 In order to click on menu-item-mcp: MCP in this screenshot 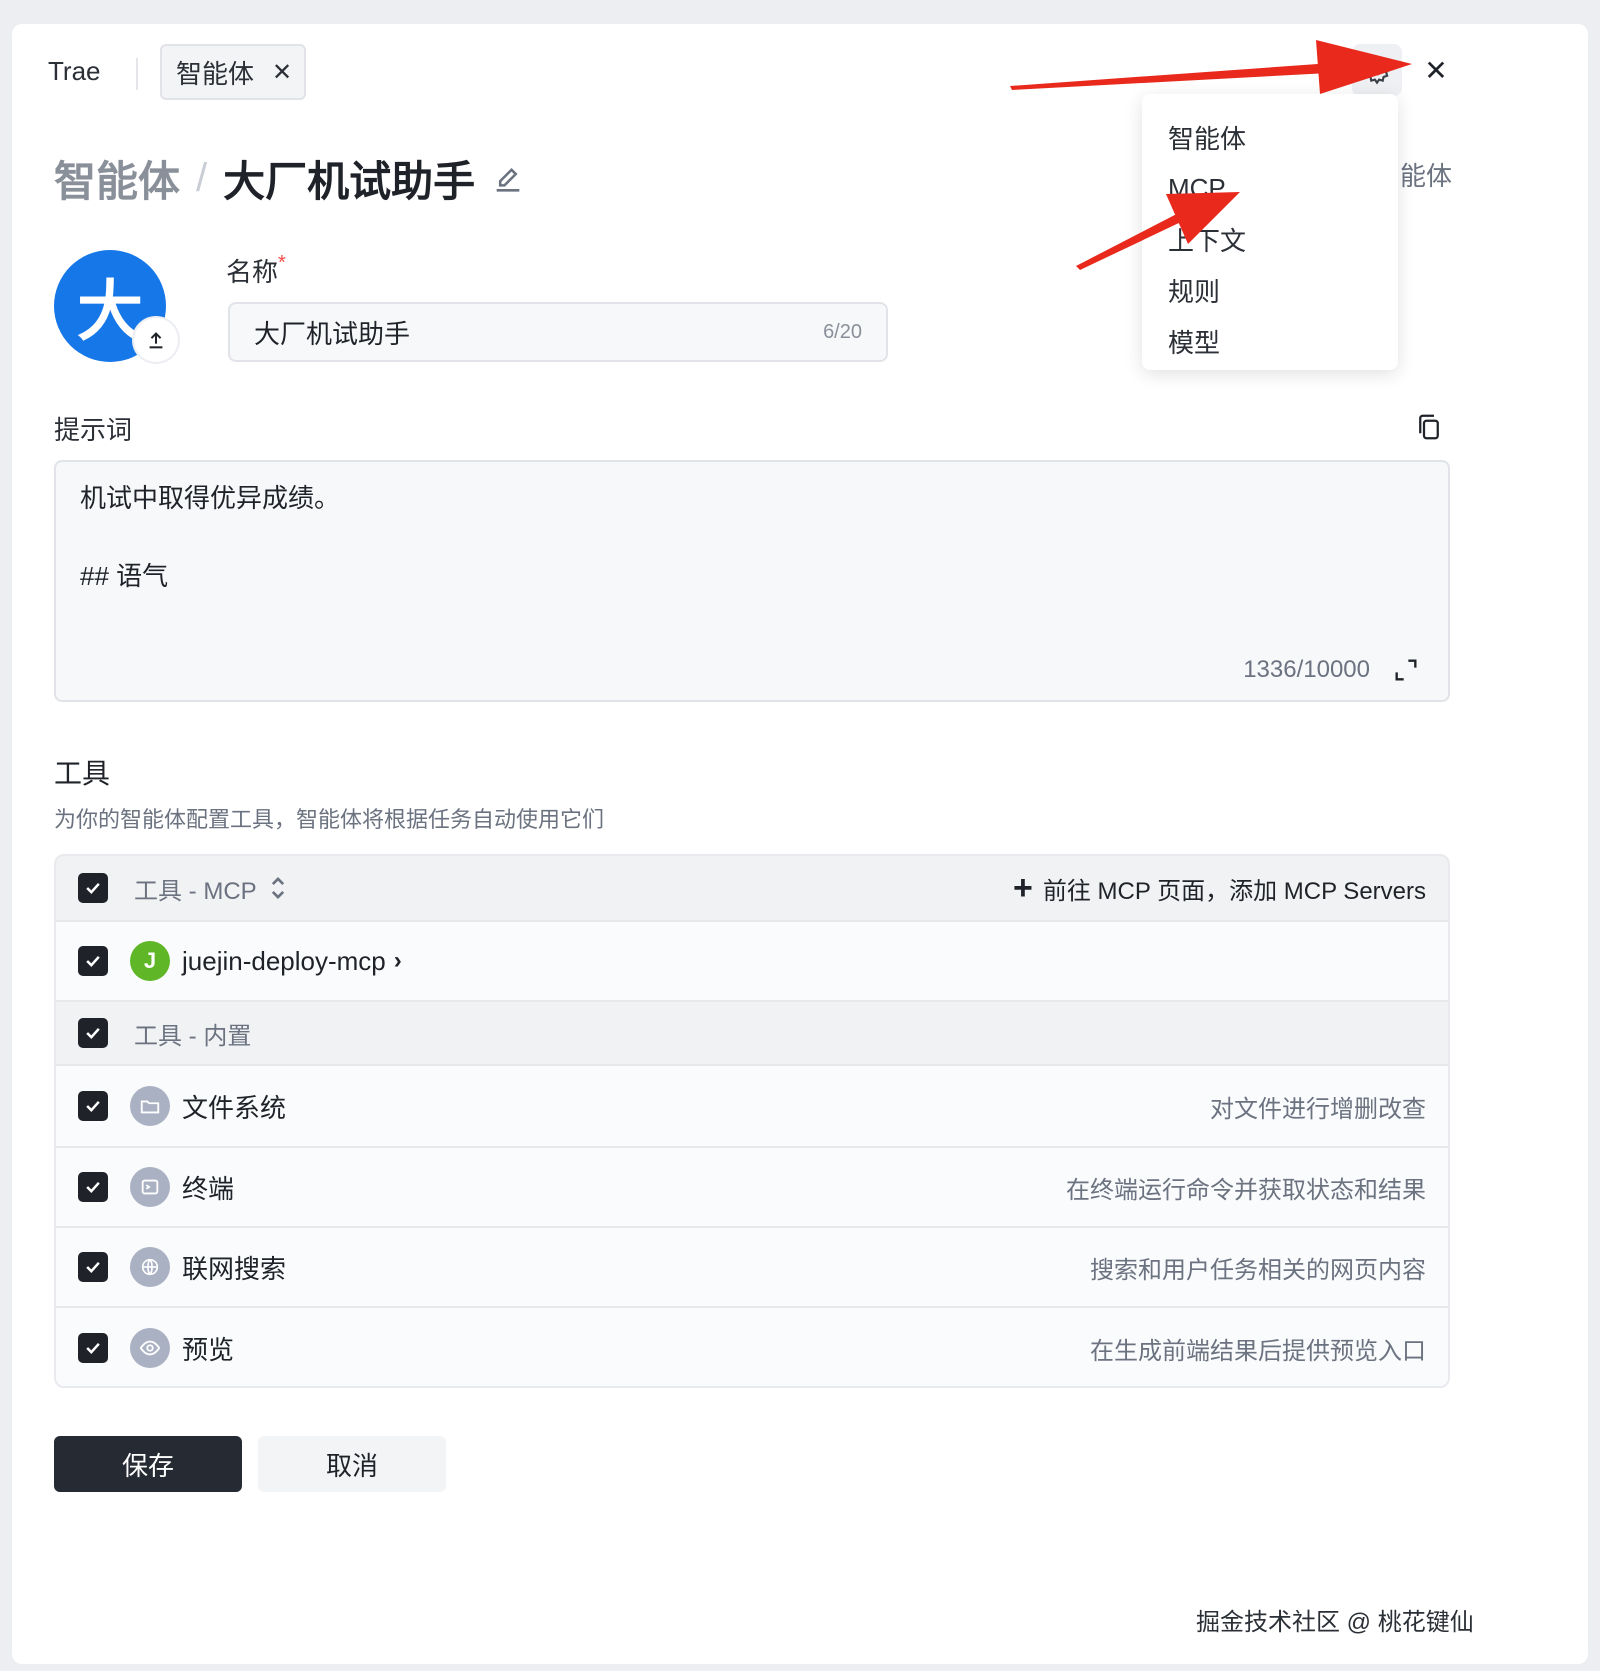, I will do `click(1270, 188)`.